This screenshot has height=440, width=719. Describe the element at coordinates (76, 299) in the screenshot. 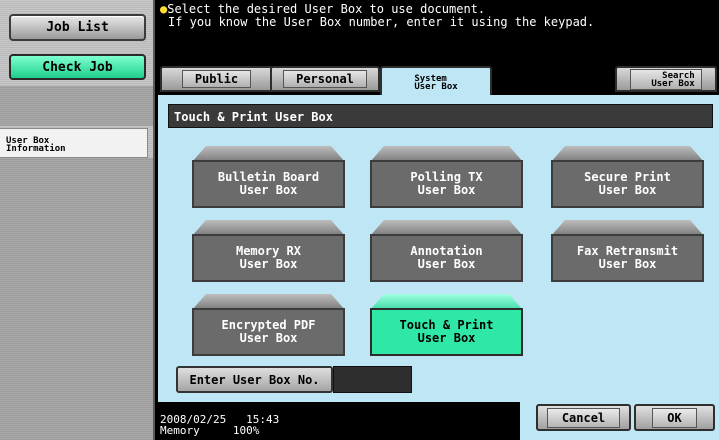

I see `left-panel-band-lower` at that location.